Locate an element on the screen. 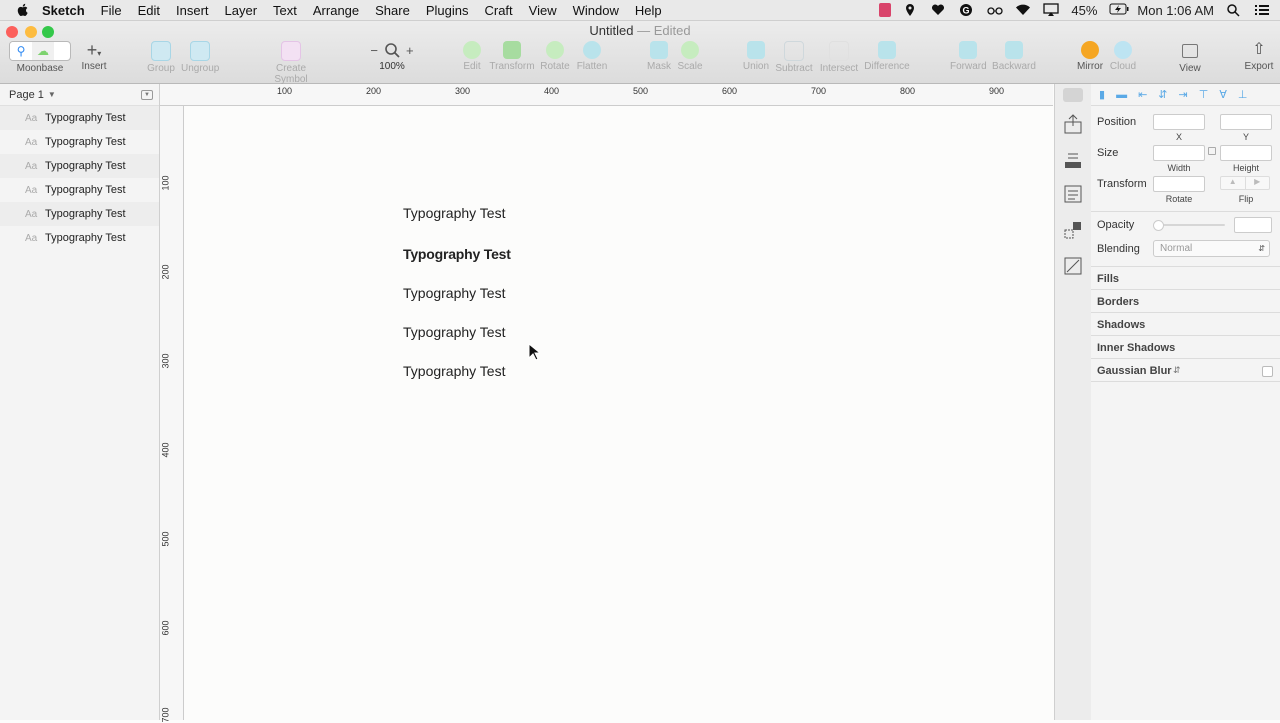 The width and height of the screenshot is (1280, 723). stack-layers-icon is located at coordinates (1073, 160).